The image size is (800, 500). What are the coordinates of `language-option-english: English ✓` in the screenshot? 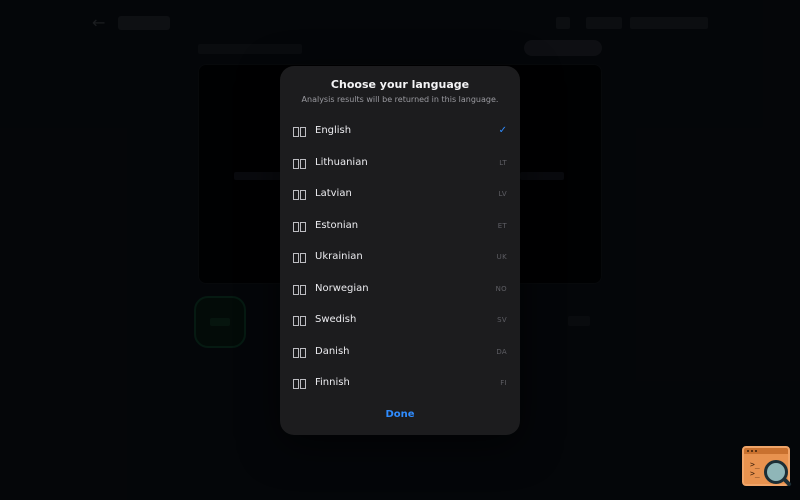 It's located at (400, 132).